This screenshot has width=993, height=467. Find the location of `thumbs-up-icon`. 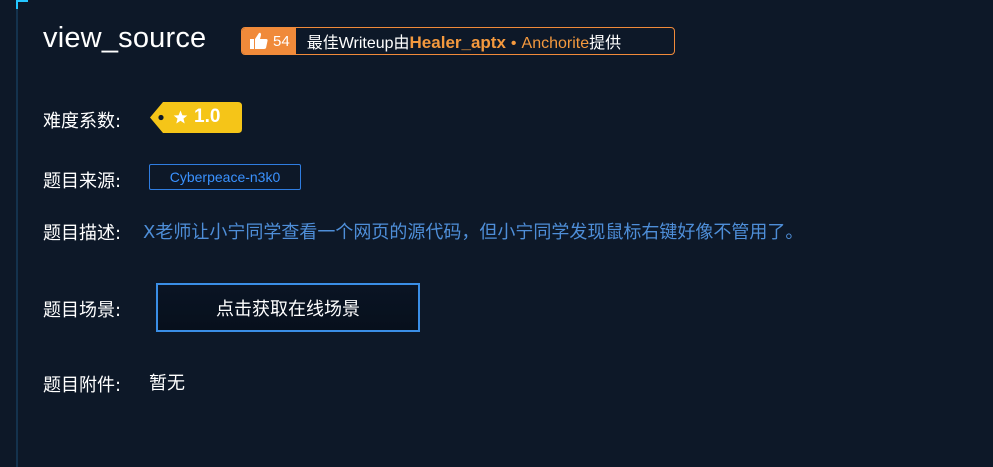

thumbs-up-icon is located at coordinates (259, 40).